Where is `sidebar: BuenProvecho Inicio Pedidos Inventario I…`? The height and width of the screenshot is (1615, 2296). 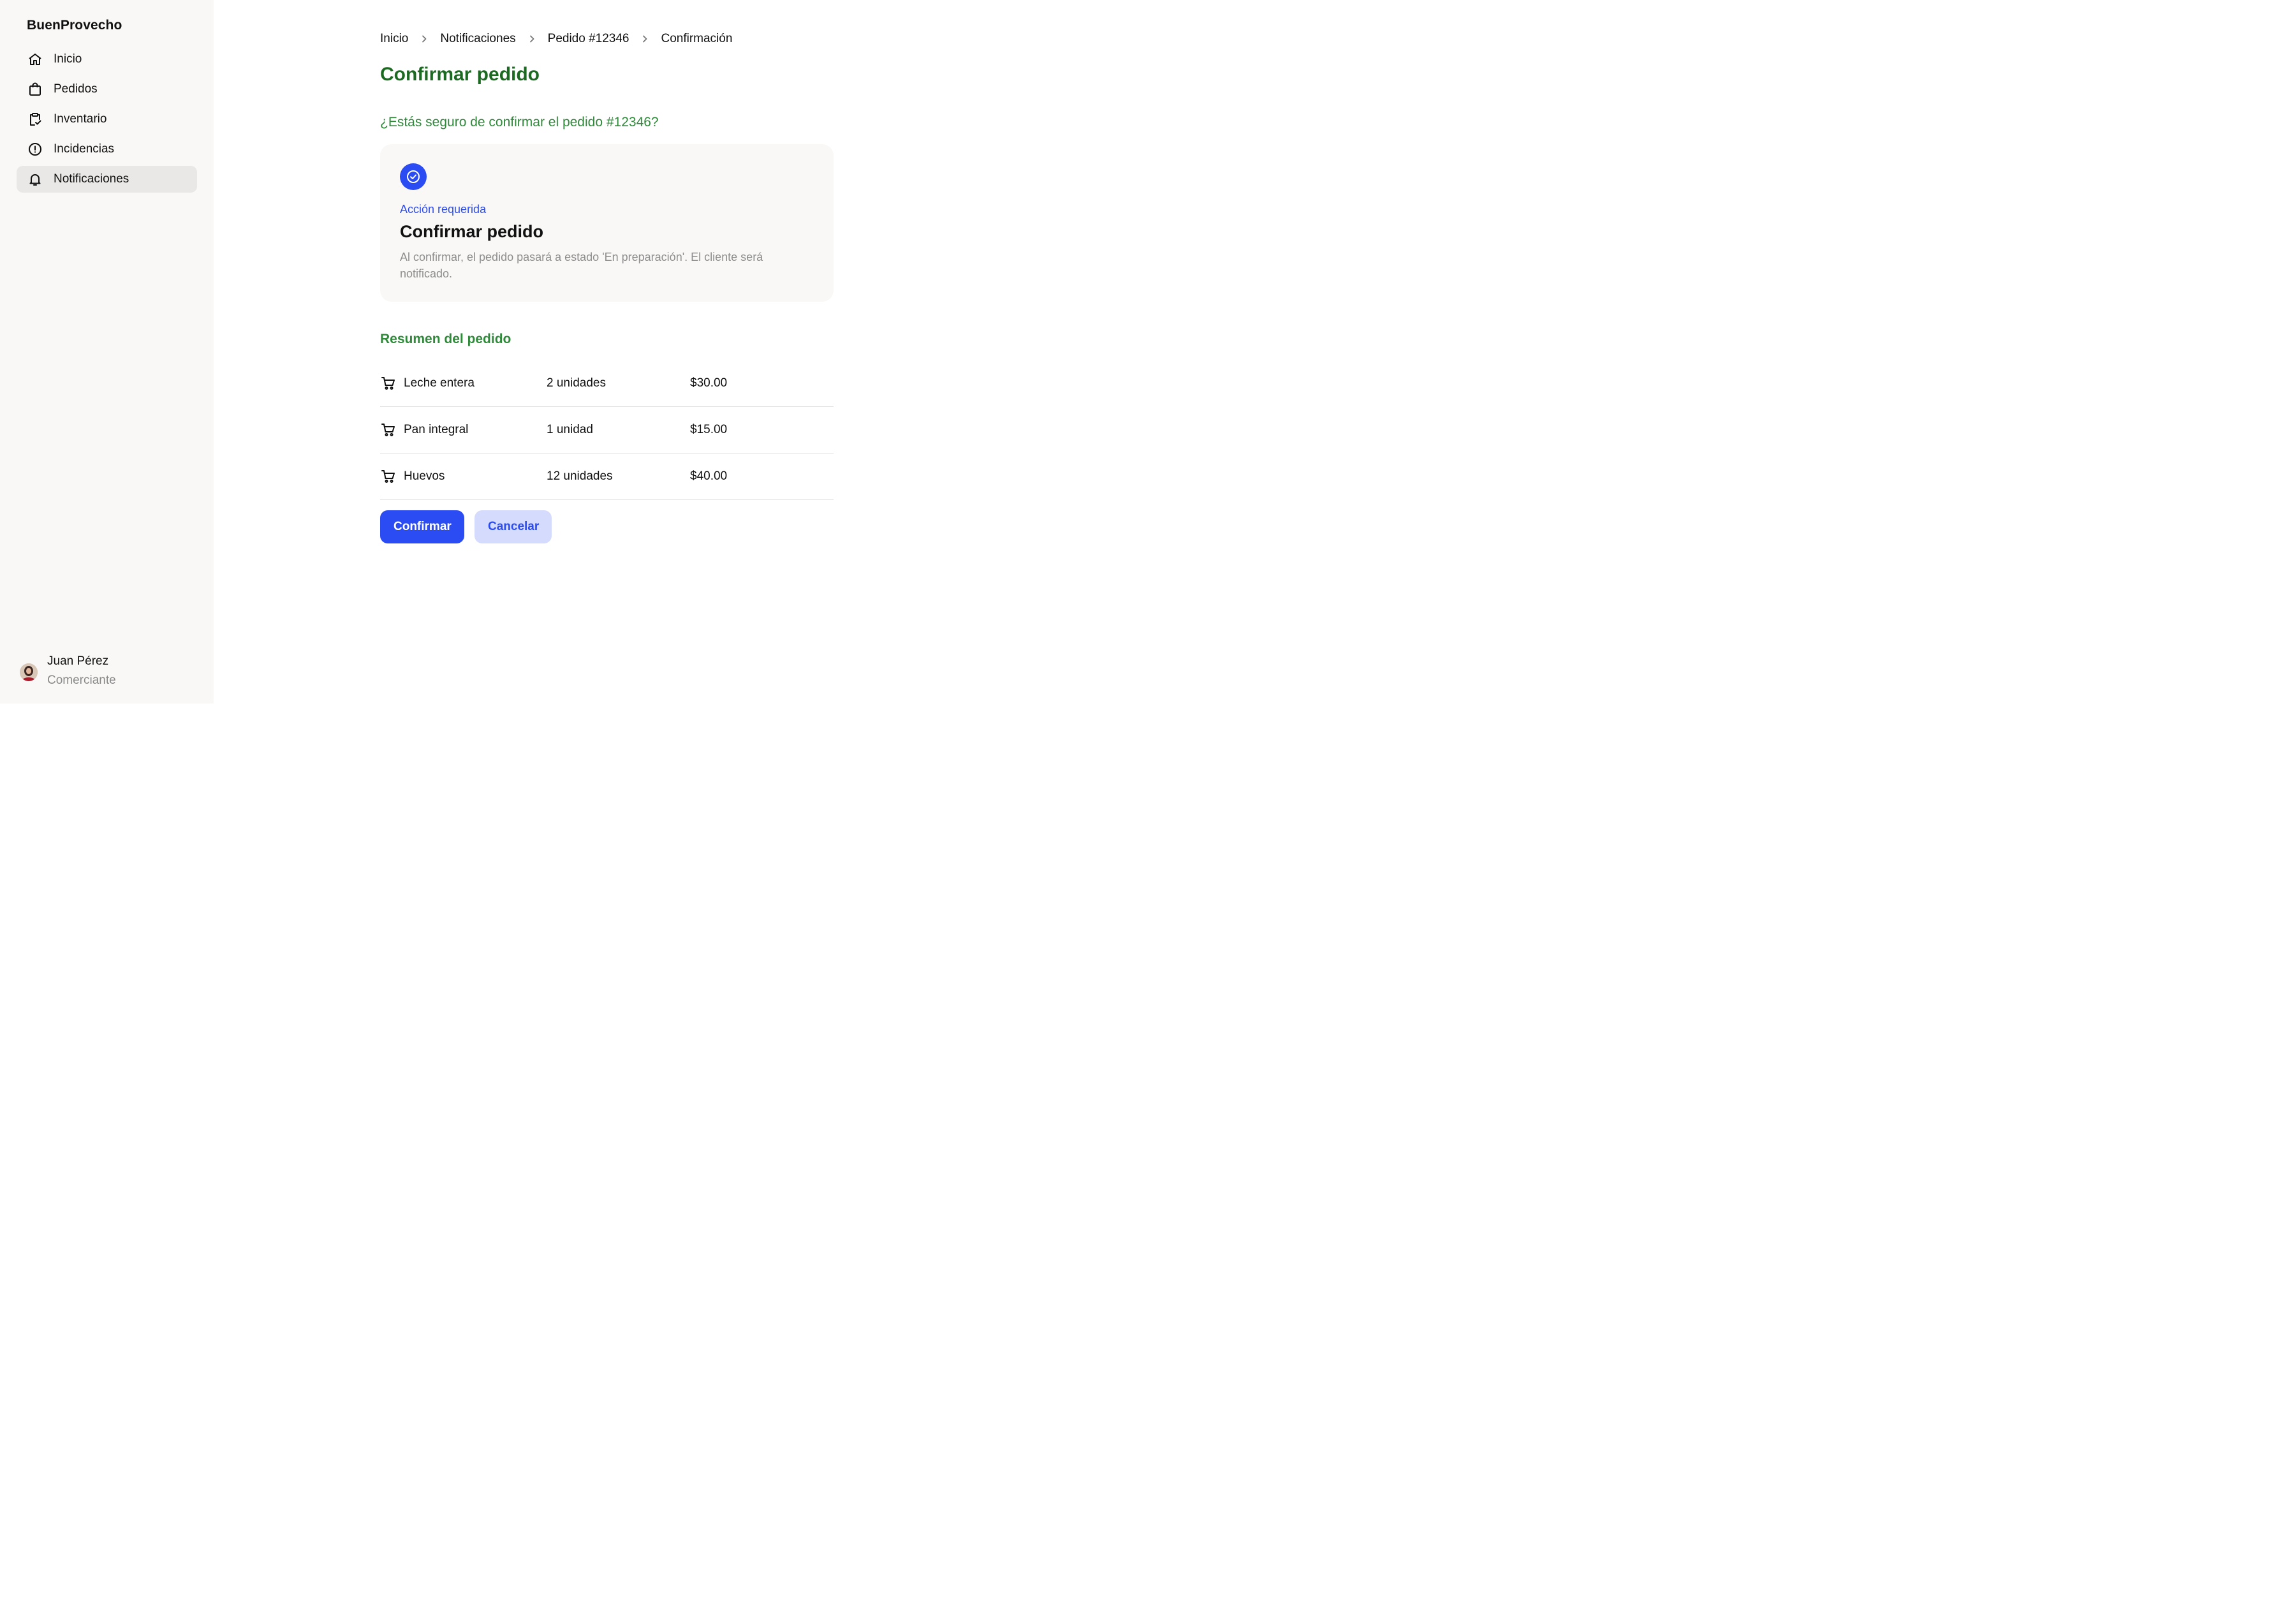 sidebar: BuenProvecho Inicio Pedidos Inventario I… is located at coordinates (107, 352).